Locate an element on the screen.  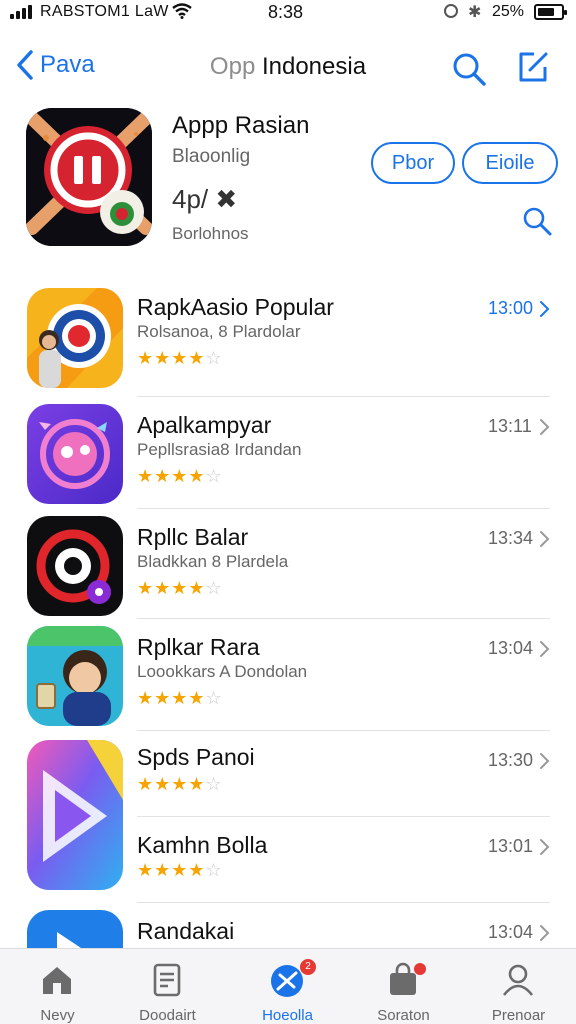
app-name: Apalkampyar is located at coordinates (204, 425).